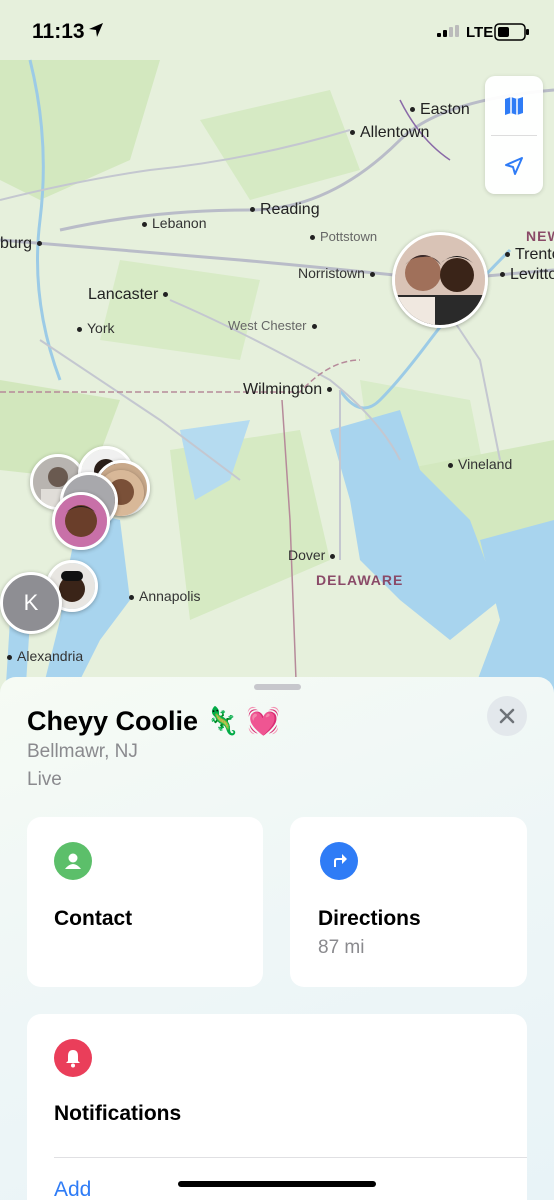 This screenshot has height=1200, width=554. What do you see at coordinates (524, 275) in the screenshot?
I see `map-label-levittown: Levittow` at bounding box center [524, 275].